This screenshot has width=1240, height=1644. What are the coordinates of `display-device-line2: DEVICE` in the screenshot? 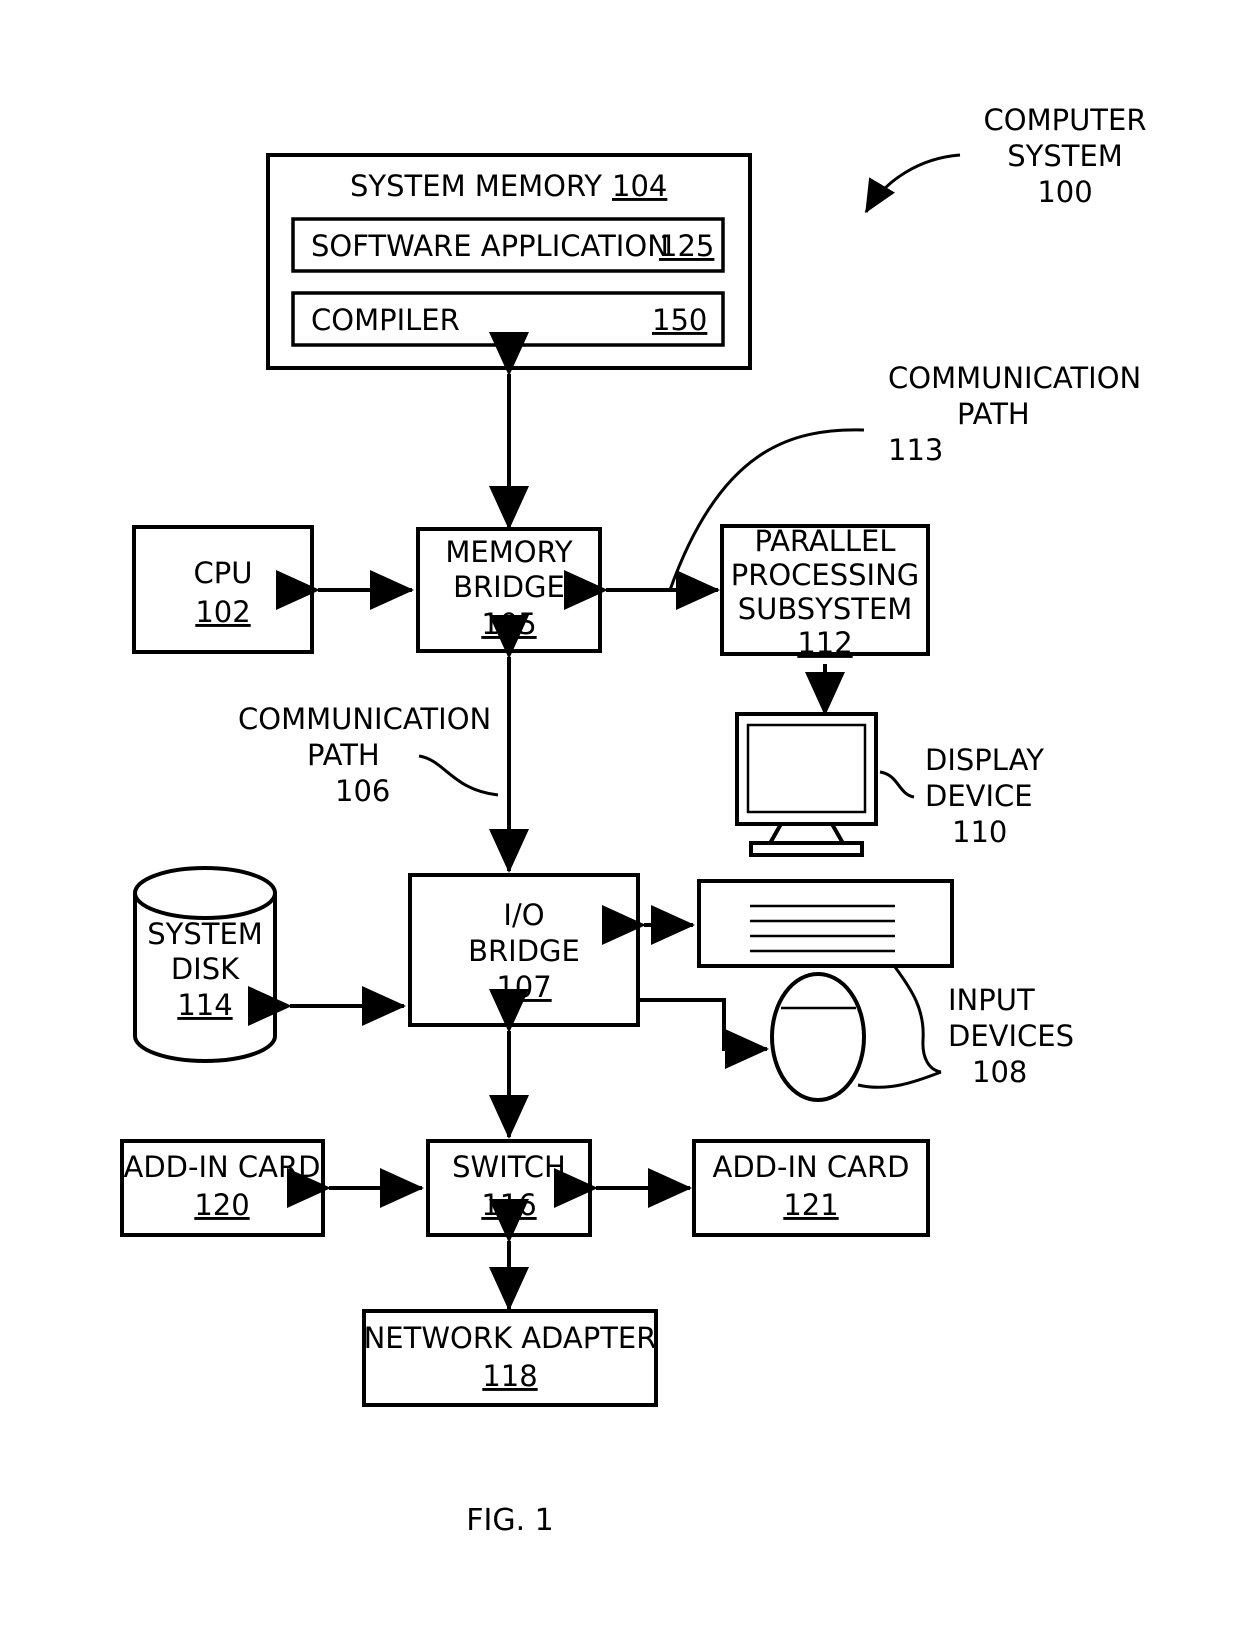 It's located at (979, 796).